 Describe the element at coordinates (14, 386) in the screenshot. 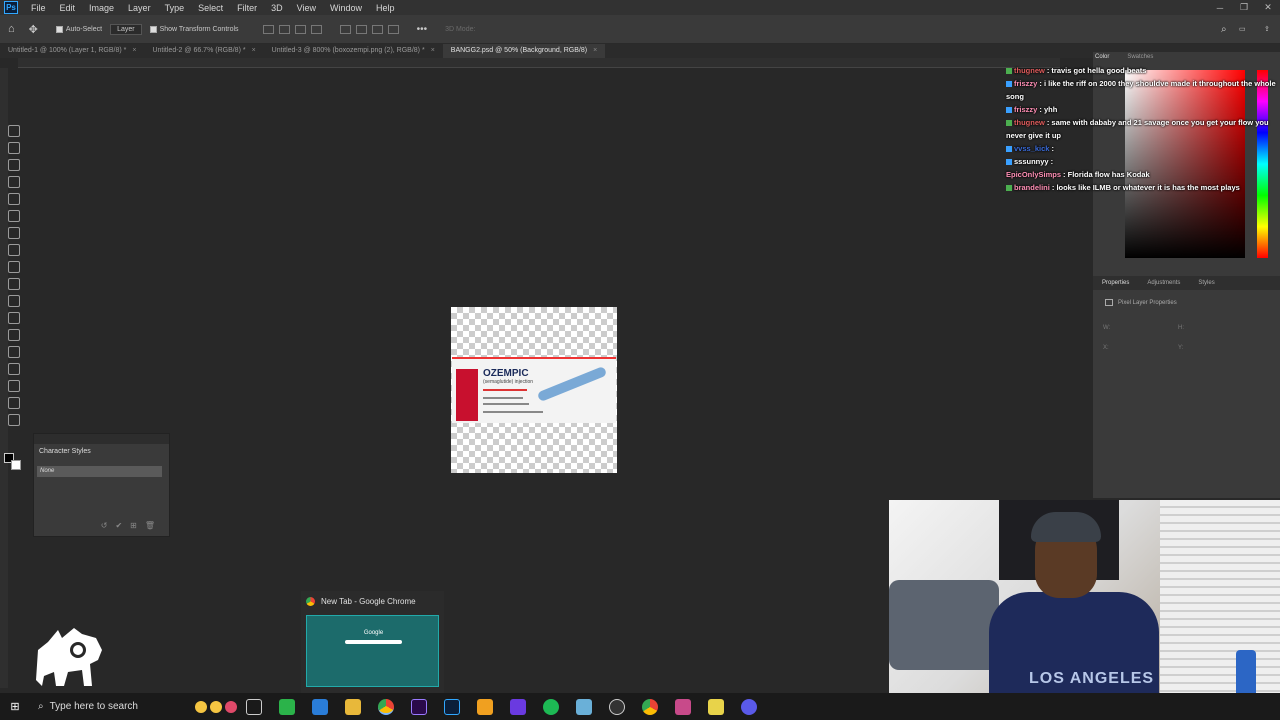

I see `shape-tool-icon` at that location.